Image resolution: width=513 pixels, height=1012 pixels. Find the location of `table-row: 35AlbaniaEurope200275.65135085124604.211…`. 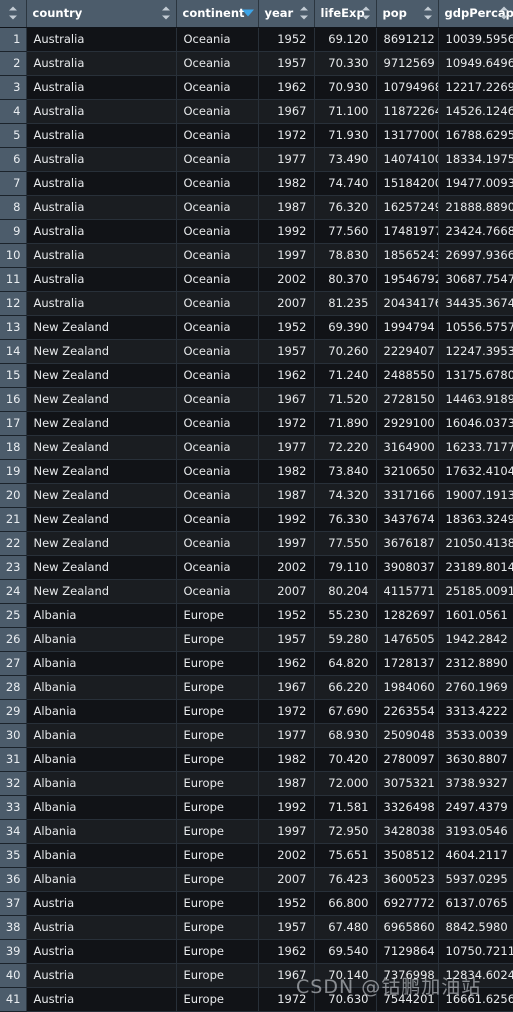

table-row: 35AlbaniaEurope200275.65135085124604.211… is located at coordinates (256, 855).